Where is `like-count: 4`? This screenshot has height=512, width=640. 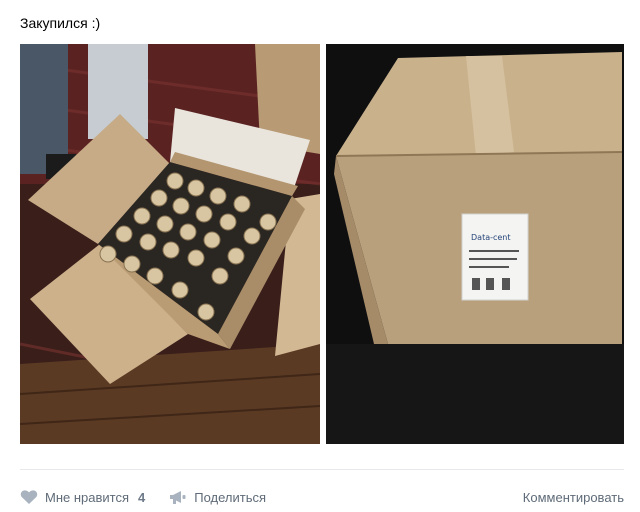
like-count: 4 is located at coordinates (142, 497).